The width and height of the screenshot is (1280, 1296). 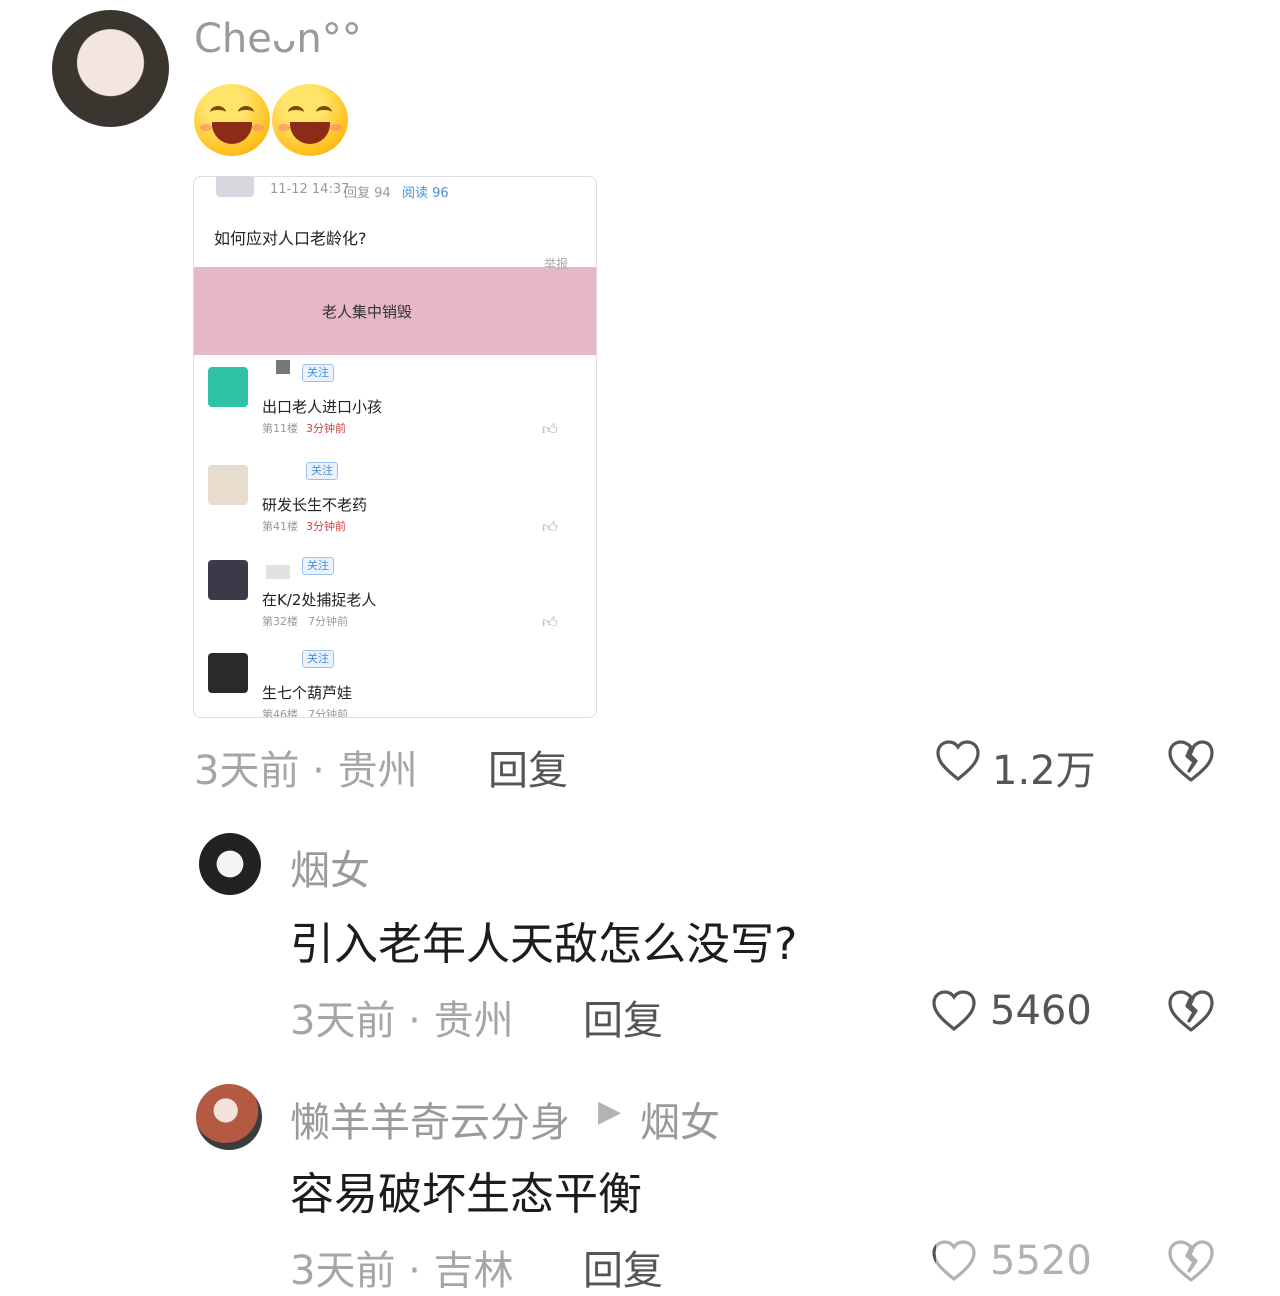 What do you see at coordinates (280, 526) in the screenshot?
I see `answer-floor: 第41楼` at bounding box center [280, 526].